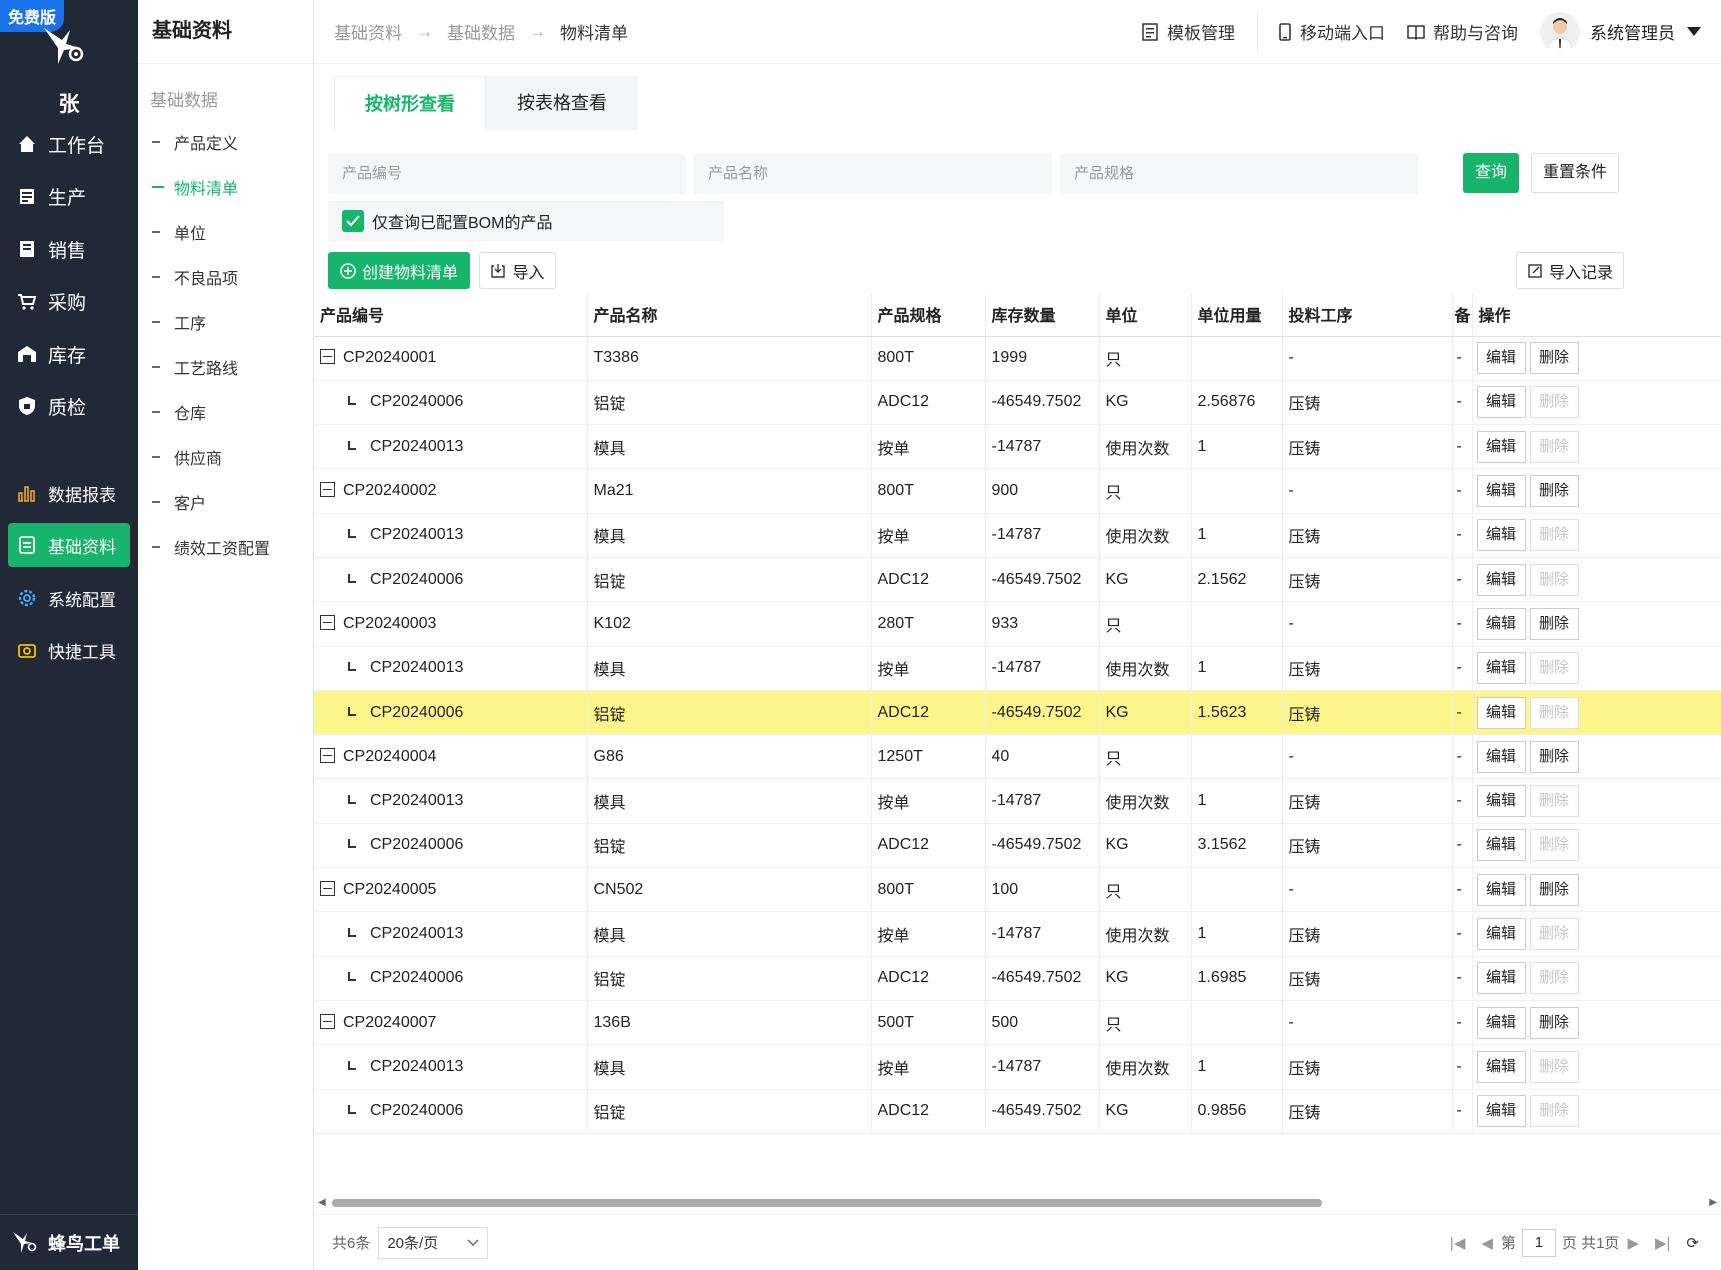  What do you see at coordinates (1538, 1242) in the screenshot?
I see `page-number-input: 1` at bounding box center [1538, 1242].